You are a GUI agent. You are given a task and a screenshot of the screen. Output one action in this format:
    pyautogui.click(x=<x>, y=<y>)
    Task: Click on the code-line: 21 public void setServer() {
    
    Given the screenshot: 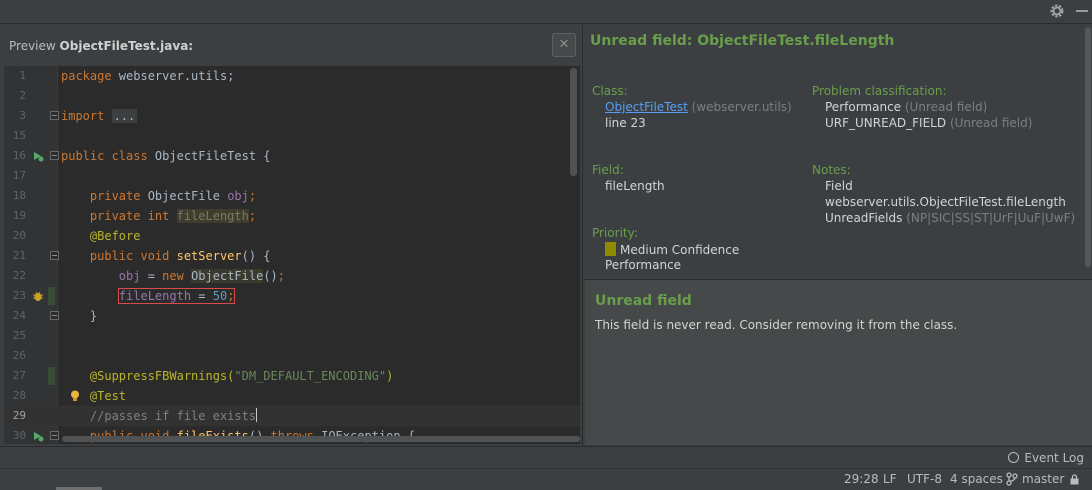 What is the action you would take?
    pyautogui.click(x=292, y=256)
    